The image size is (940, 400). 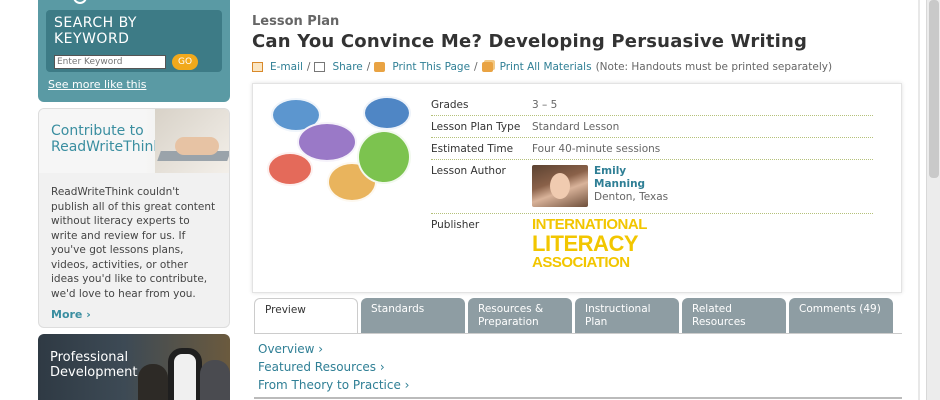 What do you see at coordinates (135, 84) in the screenshot?
I see `see-more-link: See more like this` at bounding box center [135, 84].